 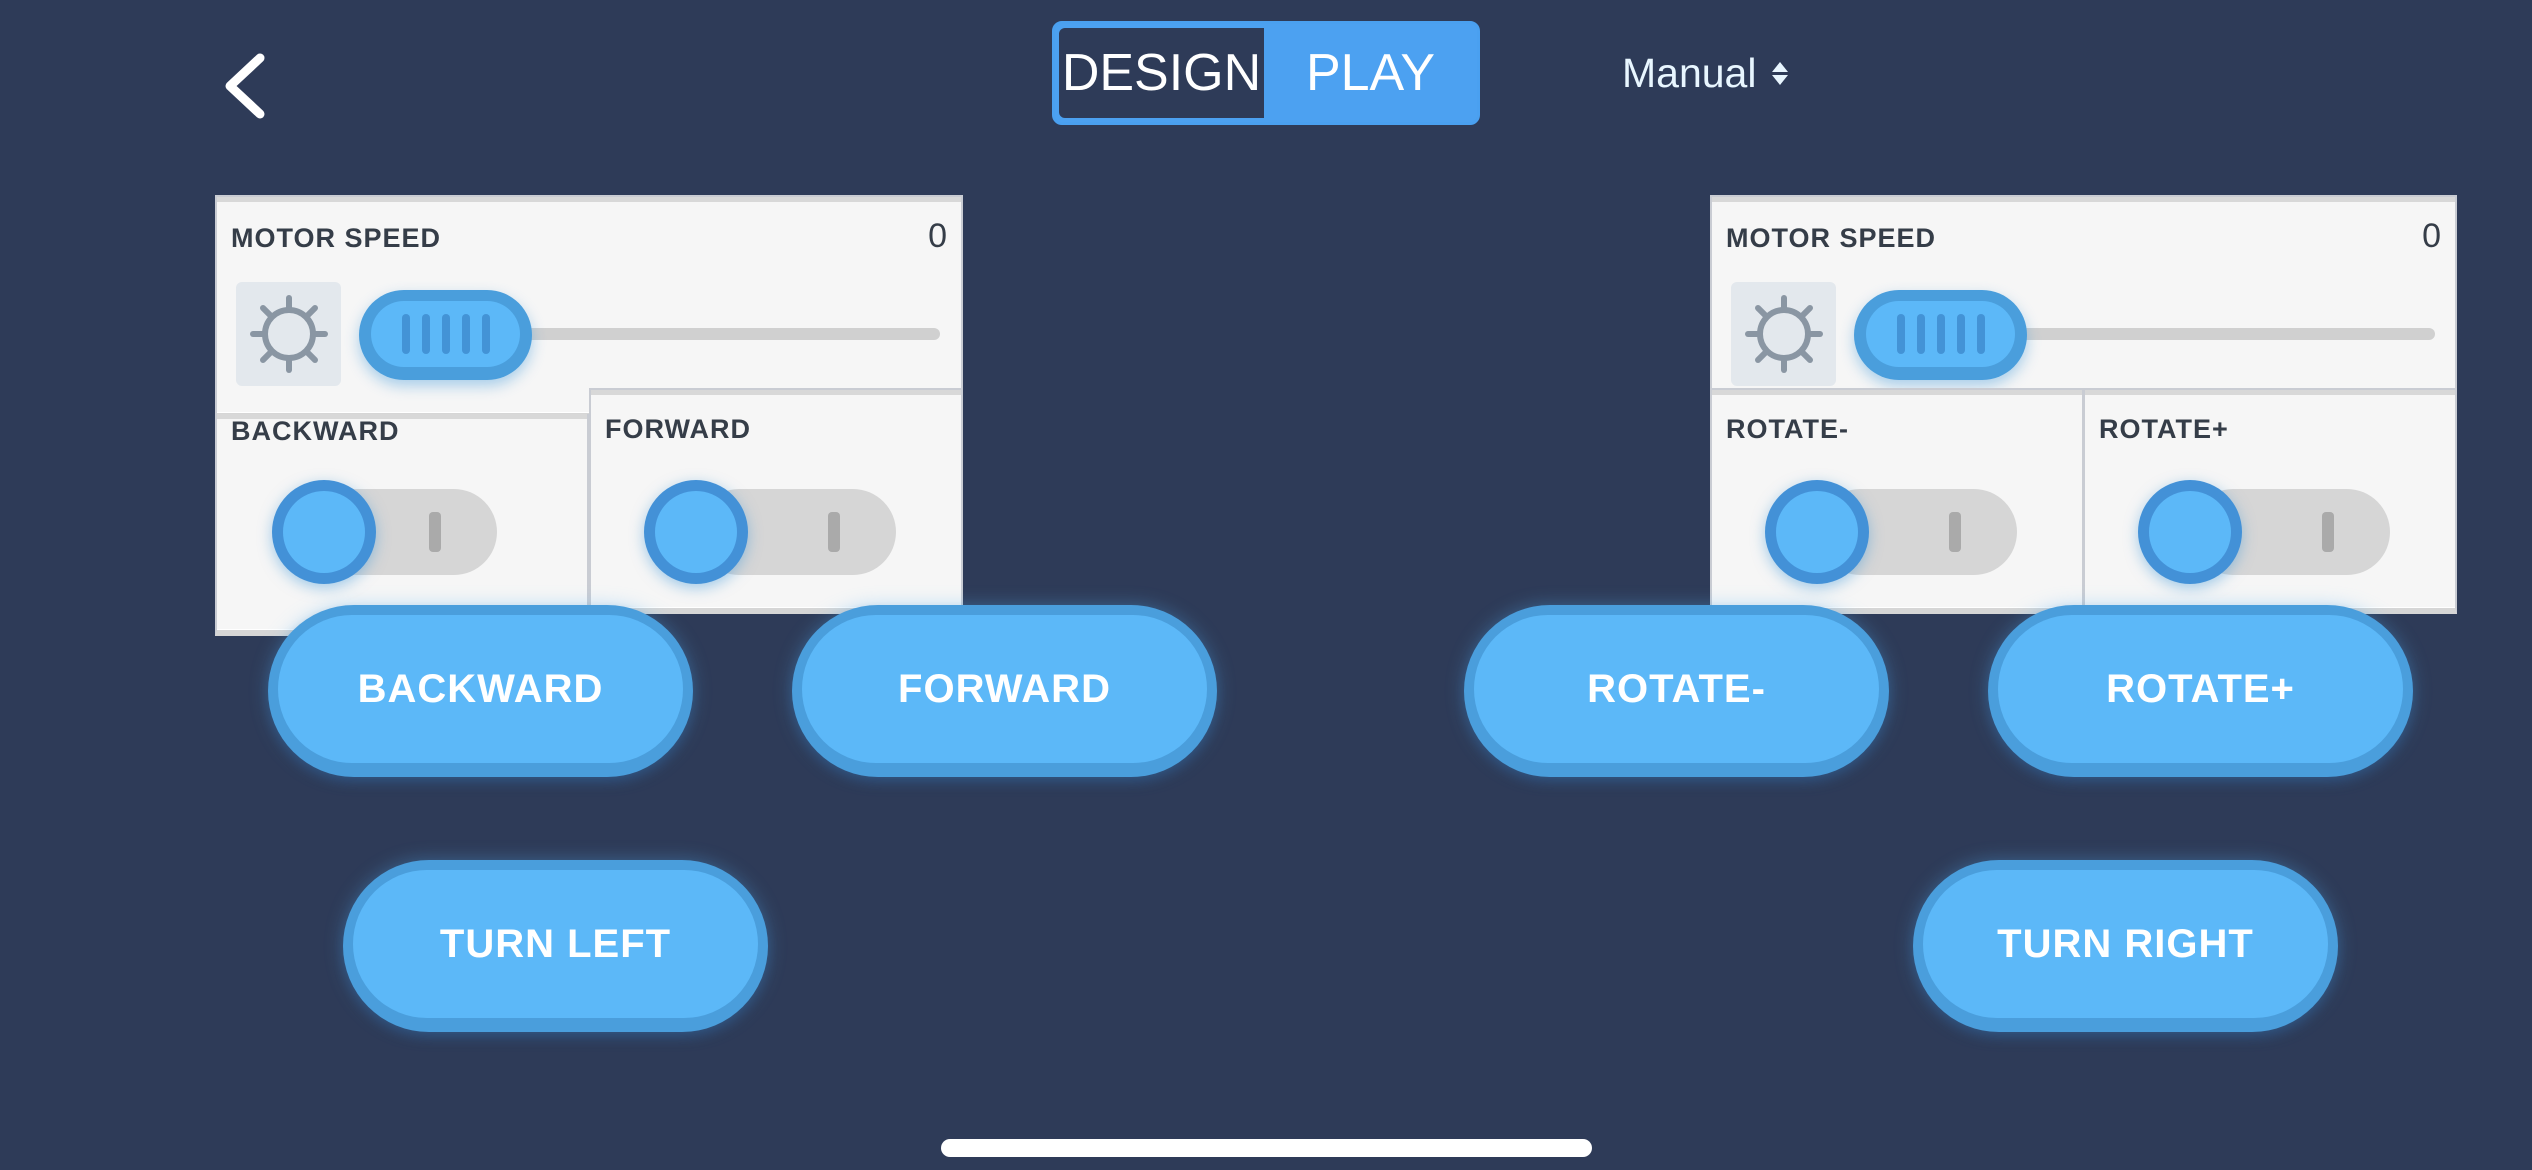 What do you see at coordinates (1161, 73) in the screenshot?
I see `tab-design: DESIGN` at bounding box center [1161, 73].